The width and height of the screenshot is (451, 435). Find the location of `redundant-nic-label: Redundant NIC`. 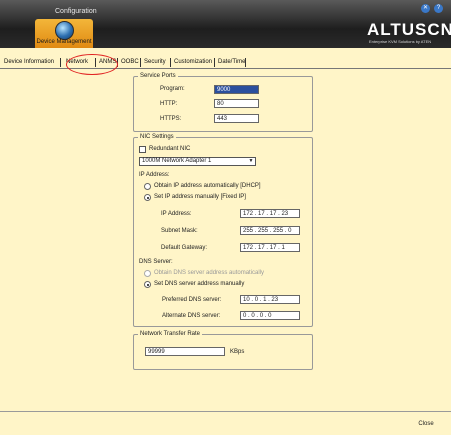

redundant-nic-label: Redundant NIC is located at coordinates (170, 149).